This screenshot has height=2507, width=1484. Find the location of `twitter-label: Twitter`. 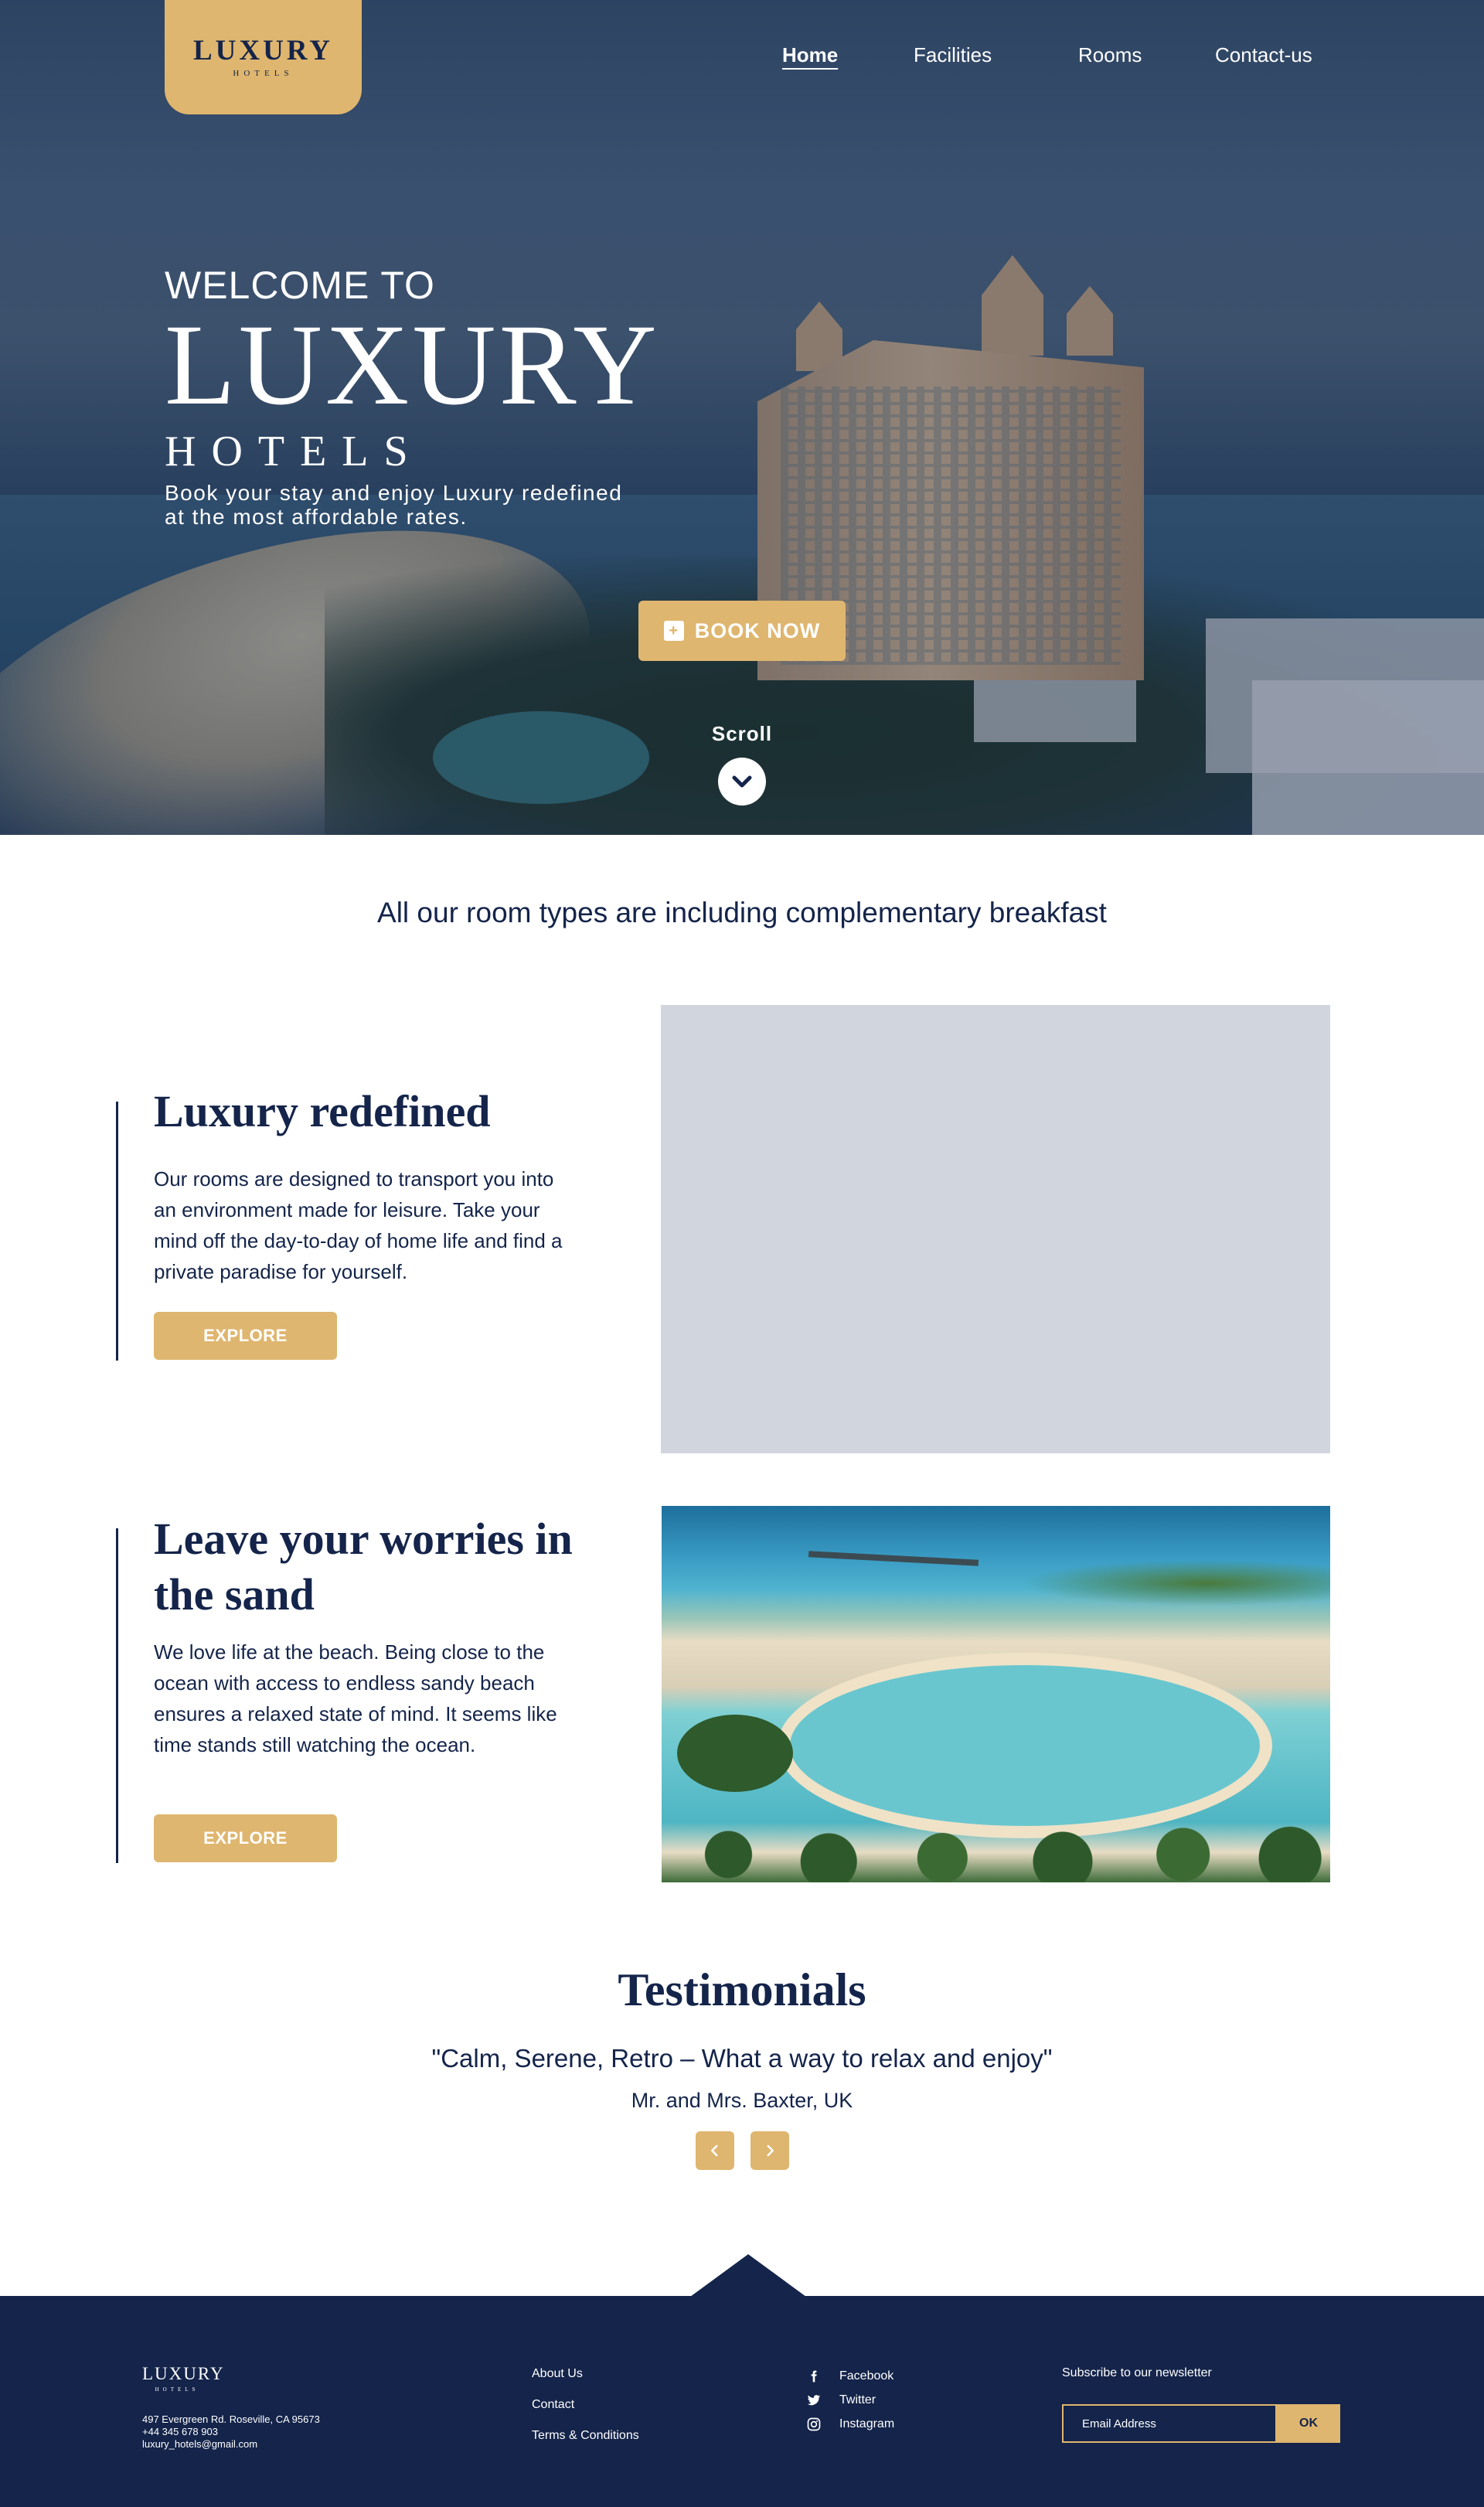

twitter-label: Twitter is located at coordinates (857, 2400).